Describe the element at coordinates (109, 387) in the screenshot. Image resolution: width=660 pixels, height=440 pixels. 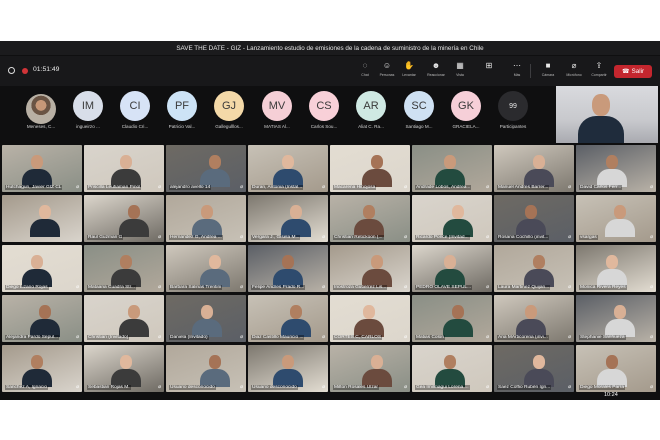
I see `participant-name: Sebastian Rojas M.` at that location.